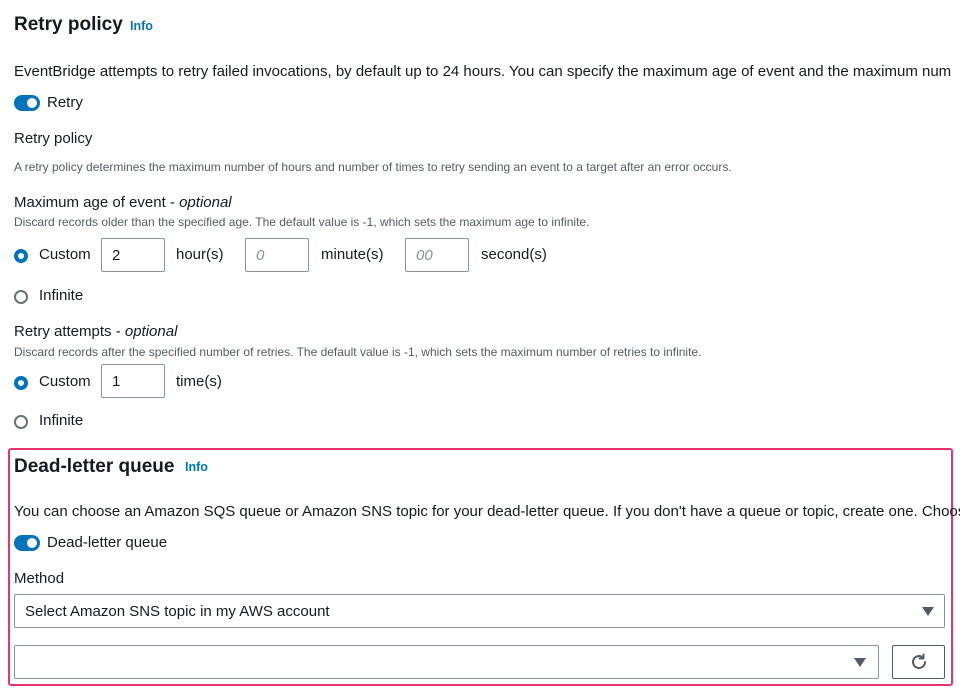 Image resolution: width=960 pixels, height=691 pixels. I want to click on max-age-optional: optional, so click(205, 202).